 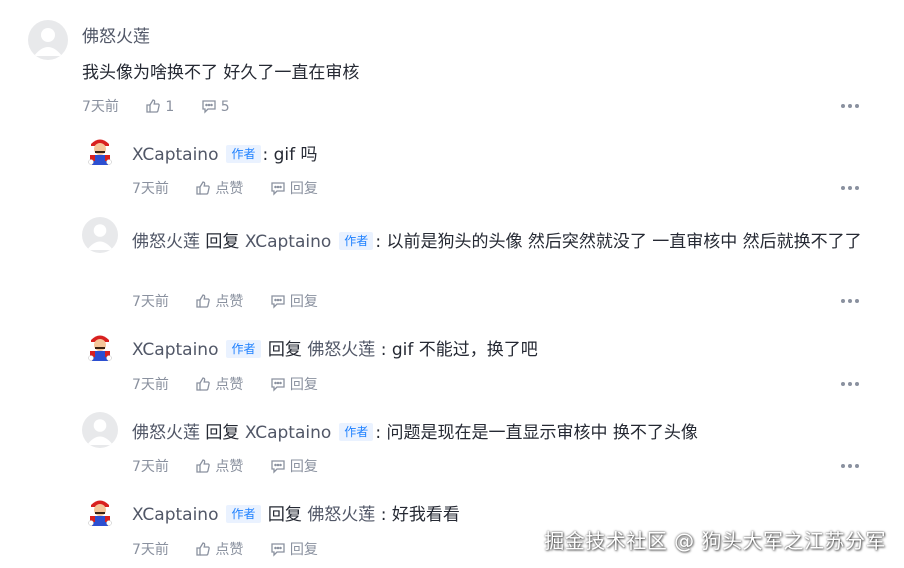 I want to click on watermark: 掘金技术社区 @ 狗头大军之江苏分军, so click(x=715, y=541).